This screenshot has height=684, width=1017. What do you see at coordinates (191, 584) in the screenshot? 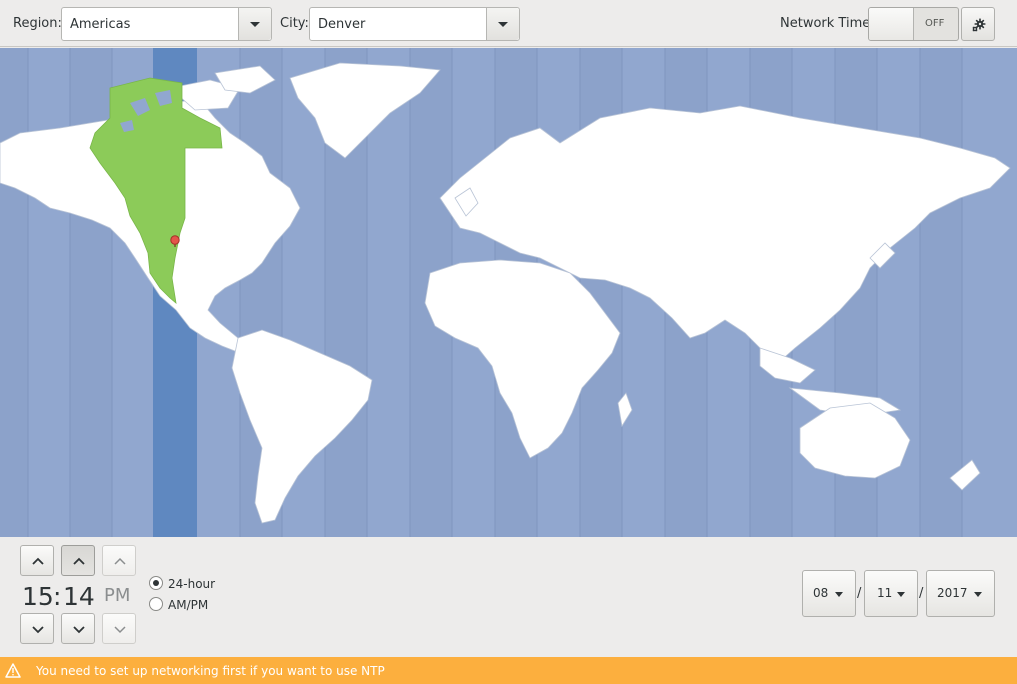
I see `format-24h-label: 24-hour` at bounding box center [191, 584].